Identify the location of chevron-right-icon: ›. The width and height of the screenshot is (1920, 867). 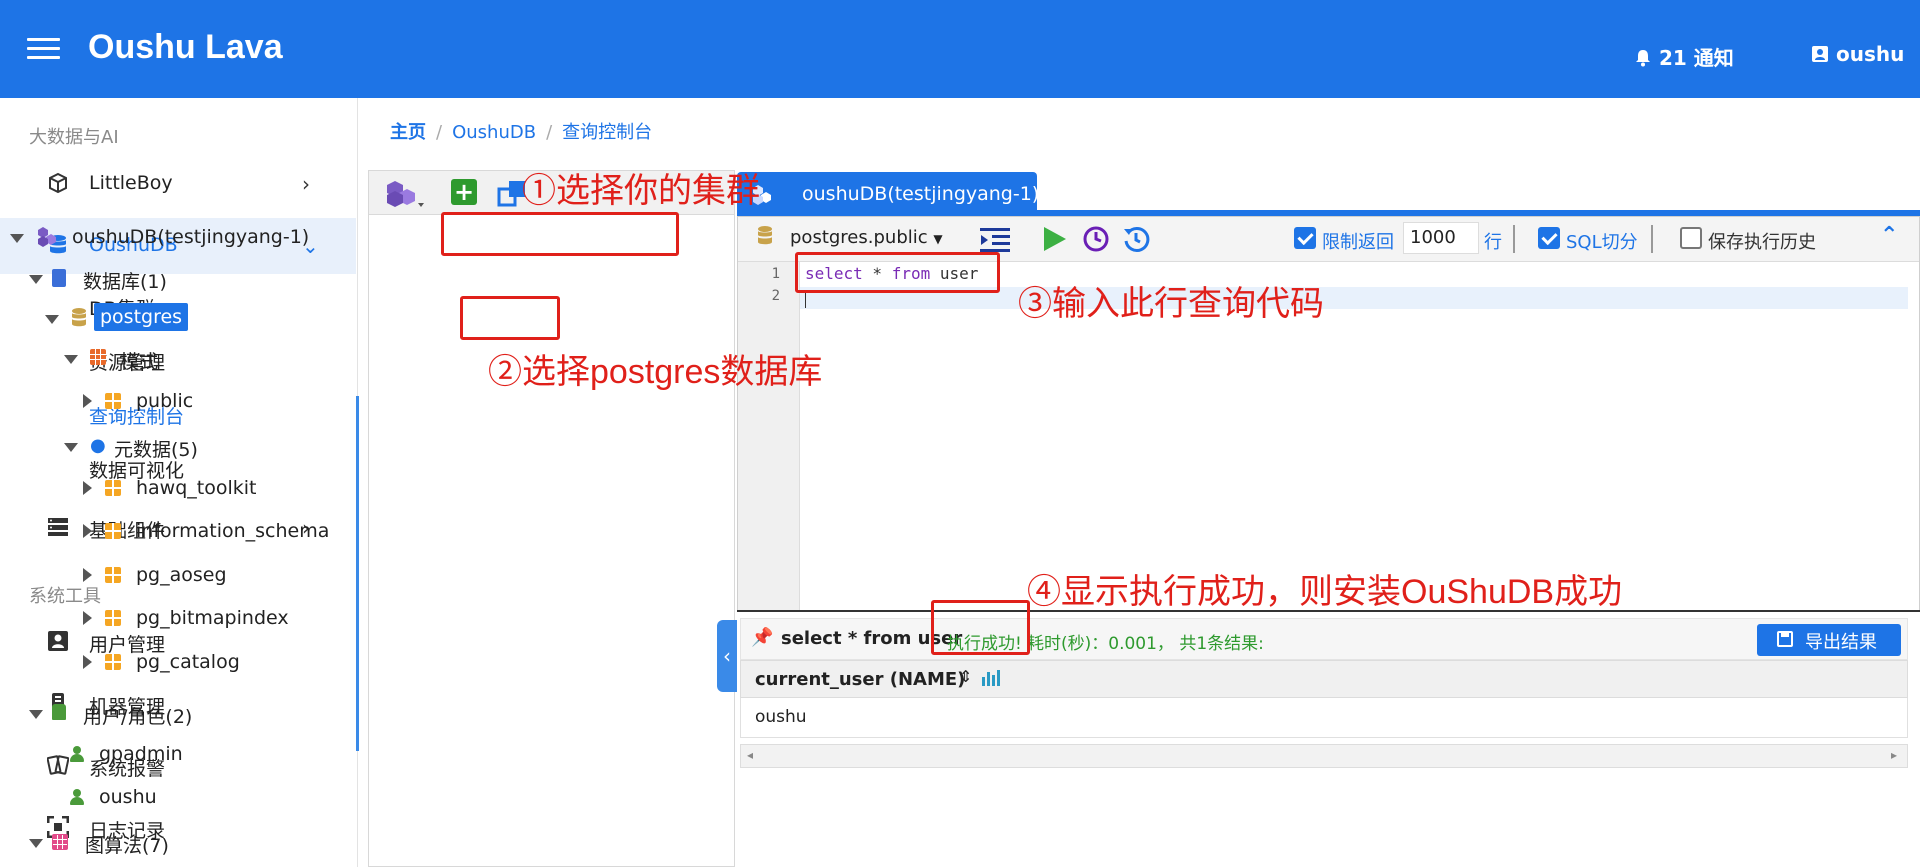
(306, 184).